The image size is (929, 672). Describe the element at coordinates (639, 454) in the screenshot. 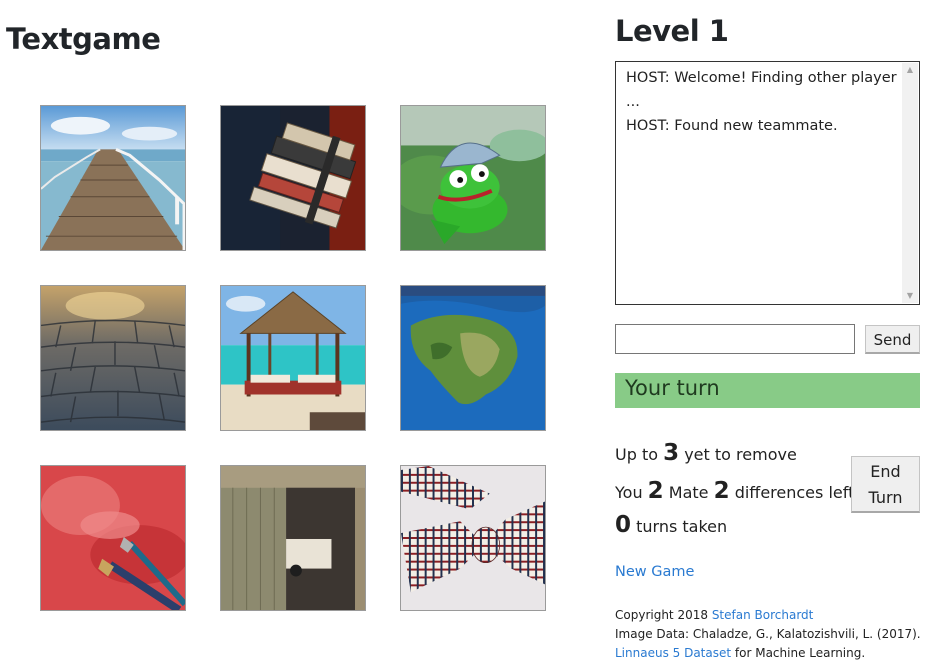

I see `remove-prefix: Up to` at that location.